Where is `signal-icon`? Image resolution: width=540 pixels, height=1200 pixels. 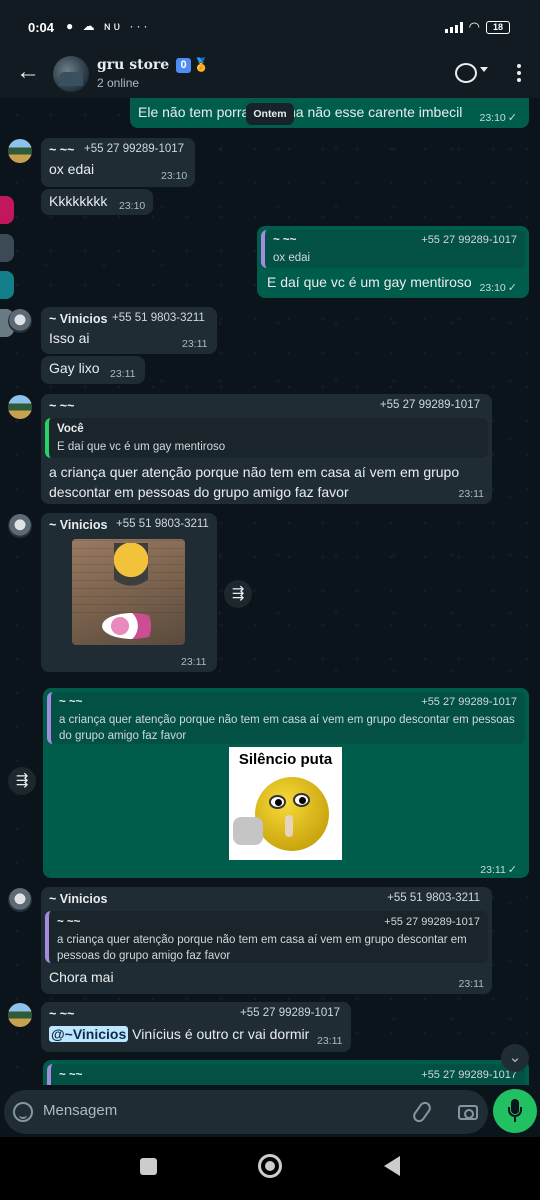 signal-icon is located at coordinates (453, 27).